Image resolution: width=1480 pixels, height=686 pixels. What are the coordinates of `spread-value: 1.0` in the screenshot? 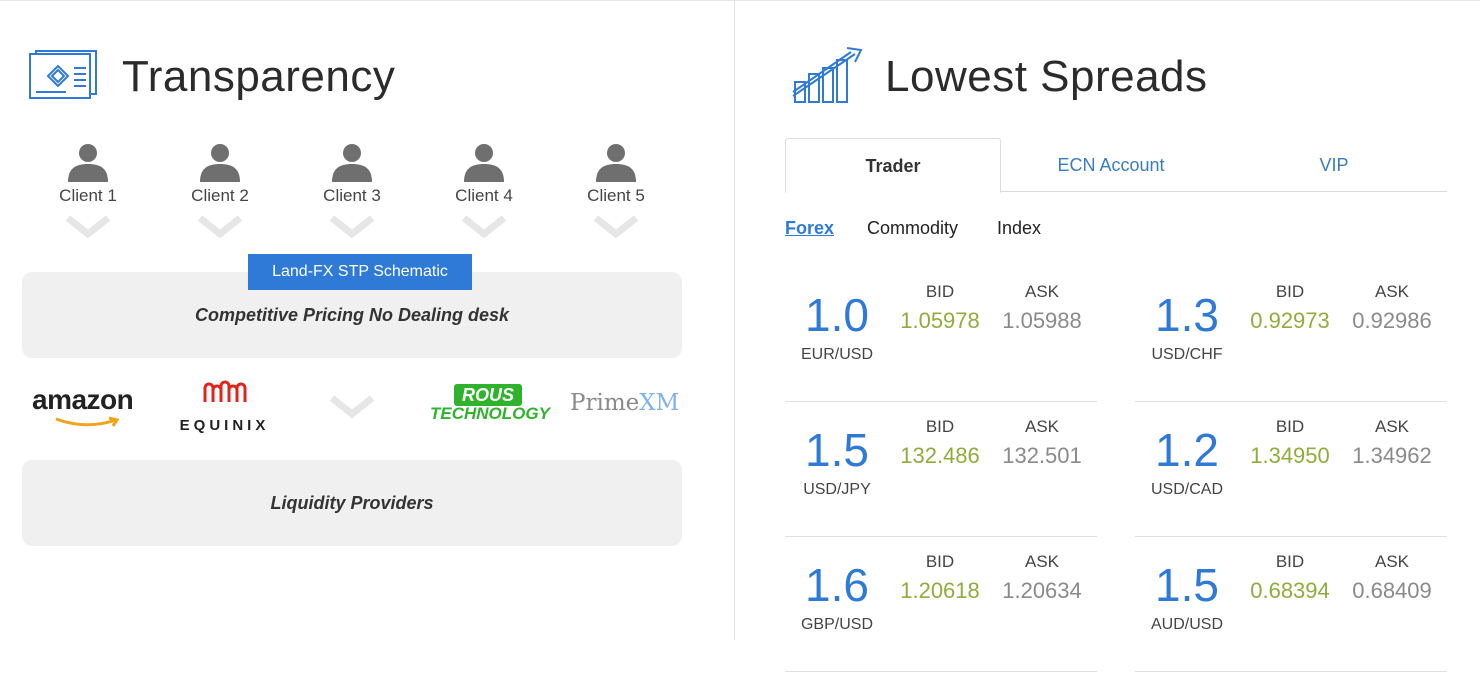 It's located at (837, 315).